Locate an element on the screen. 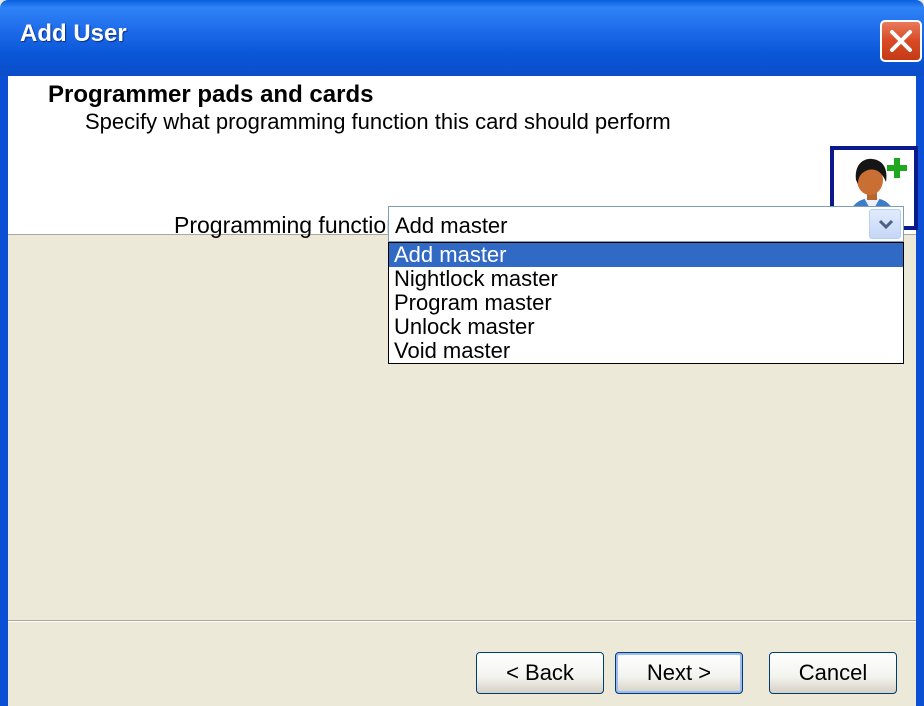 The image size is (924, 706). cancel-button: Cancel is located at coordinates (833, 673).